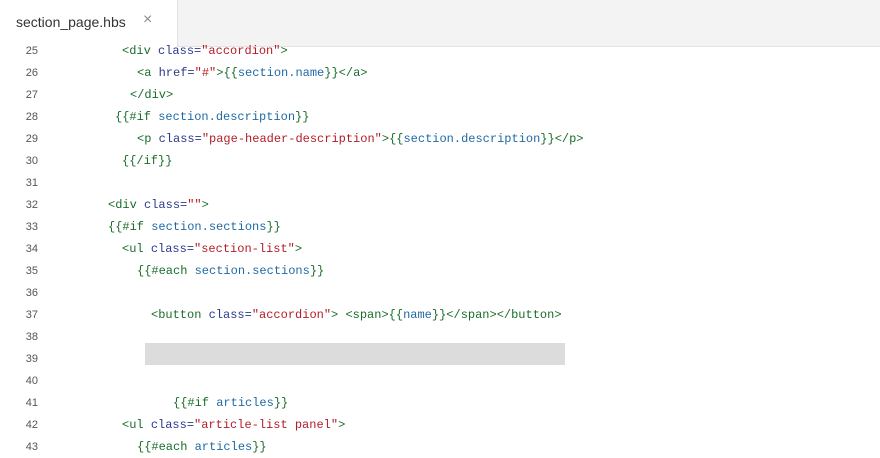 This screenshot has width=880, height=458. Describe the element at coordinates (31, 205) in the screenshot. I see `line-number: 32` at that location.